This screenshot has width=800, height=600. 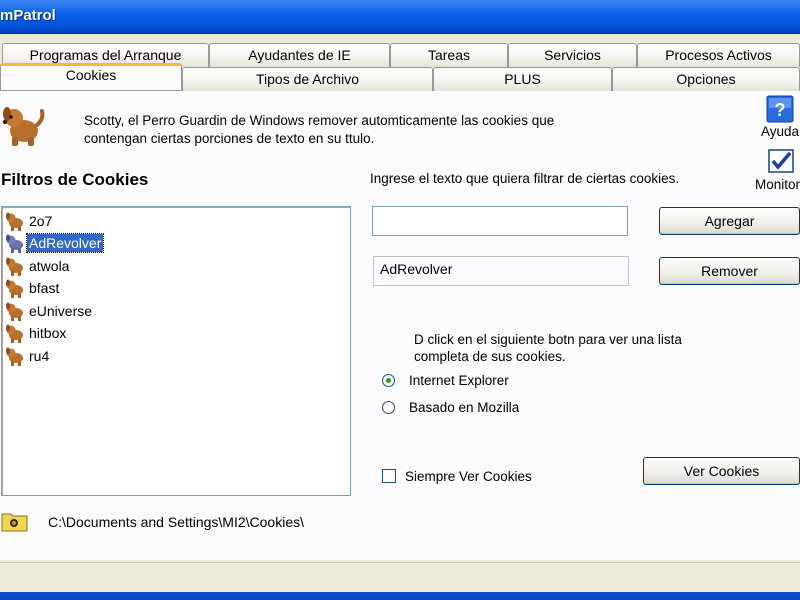 I want to click on list-item: hitbox, so click(x=36, y=333).